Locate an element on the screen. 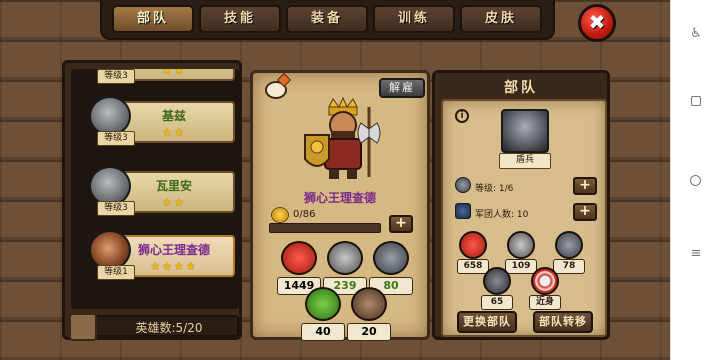 The width and height of the screenshot is (720, 360). hero-count-bar: 英雄数:5/20 is located at coordinates (154, 327).